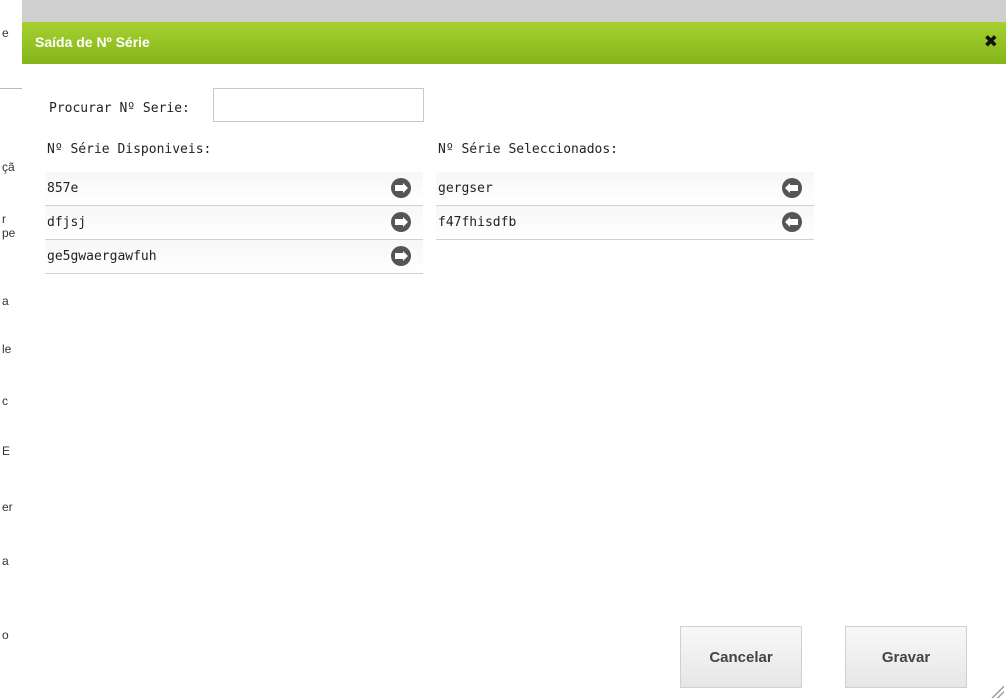  What do you see at coordinates (528, 149) in the screenshot?
I see `selected-list-title: Nº Série Seleccionados:` at bounding box center [528, 149].